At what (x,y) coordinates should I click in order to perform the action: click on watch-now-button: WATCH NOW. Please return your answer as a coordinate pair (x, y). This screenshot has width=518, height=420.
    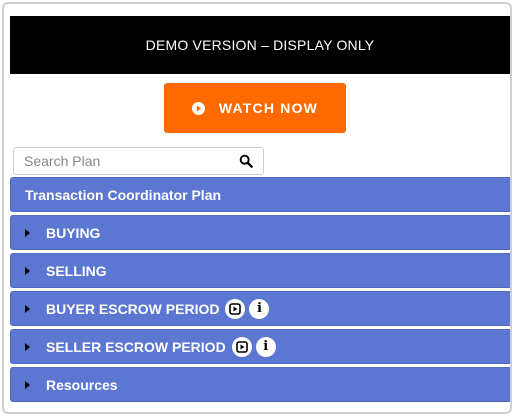
    Looking at the image, I should click on (255, 108).